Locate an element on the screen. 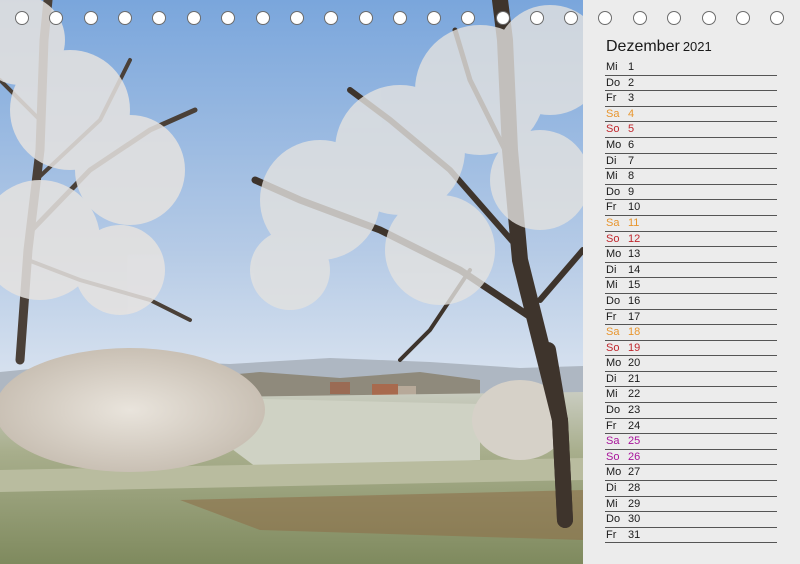 Image resolution: width=800 pixels, height=564 pixels. day-row: Do 16 is located at coordinates (691, 302).